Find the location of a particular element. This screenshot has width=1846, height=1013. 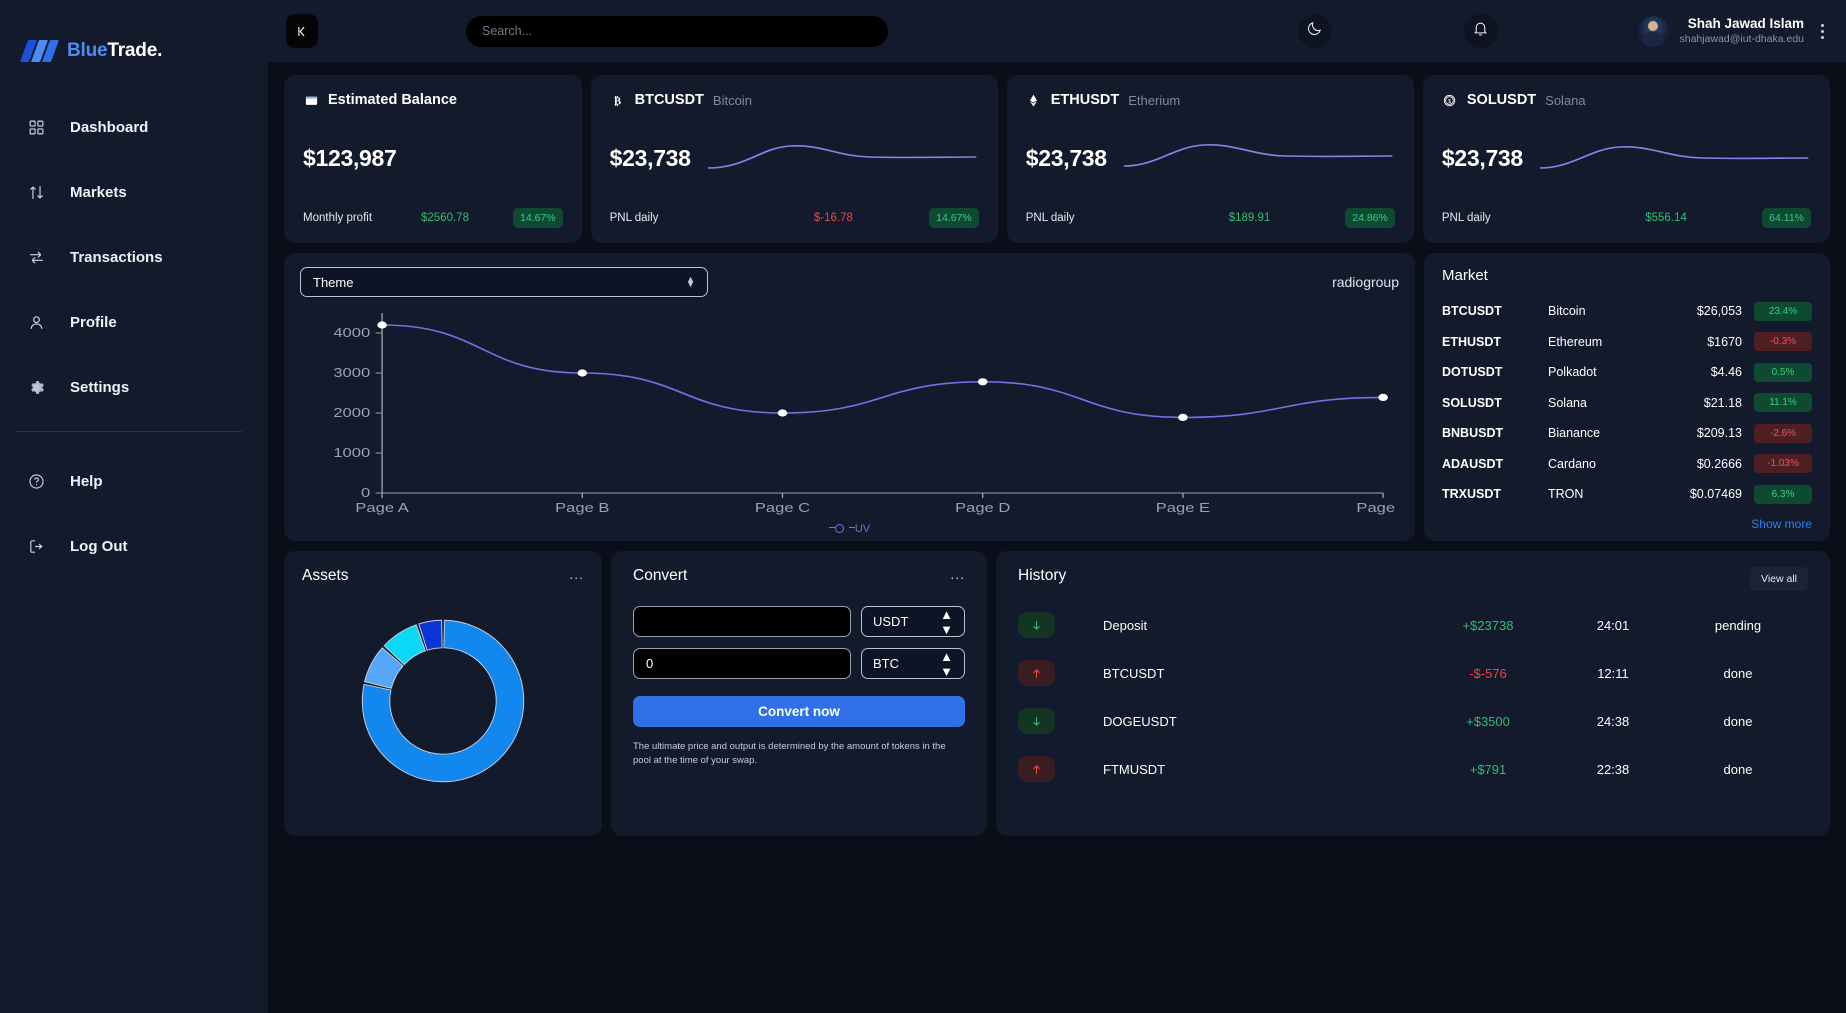

market-symbol: SOLUSDT is located at coordinates (1472, 402).